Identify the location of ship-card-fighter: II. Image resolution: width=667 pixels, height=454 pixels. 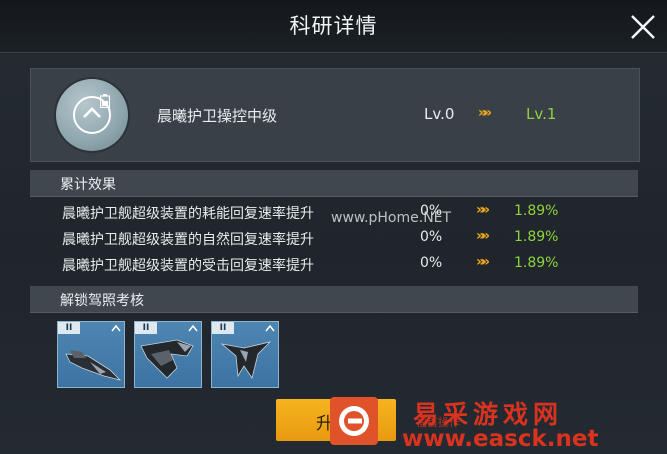
(245, 354).